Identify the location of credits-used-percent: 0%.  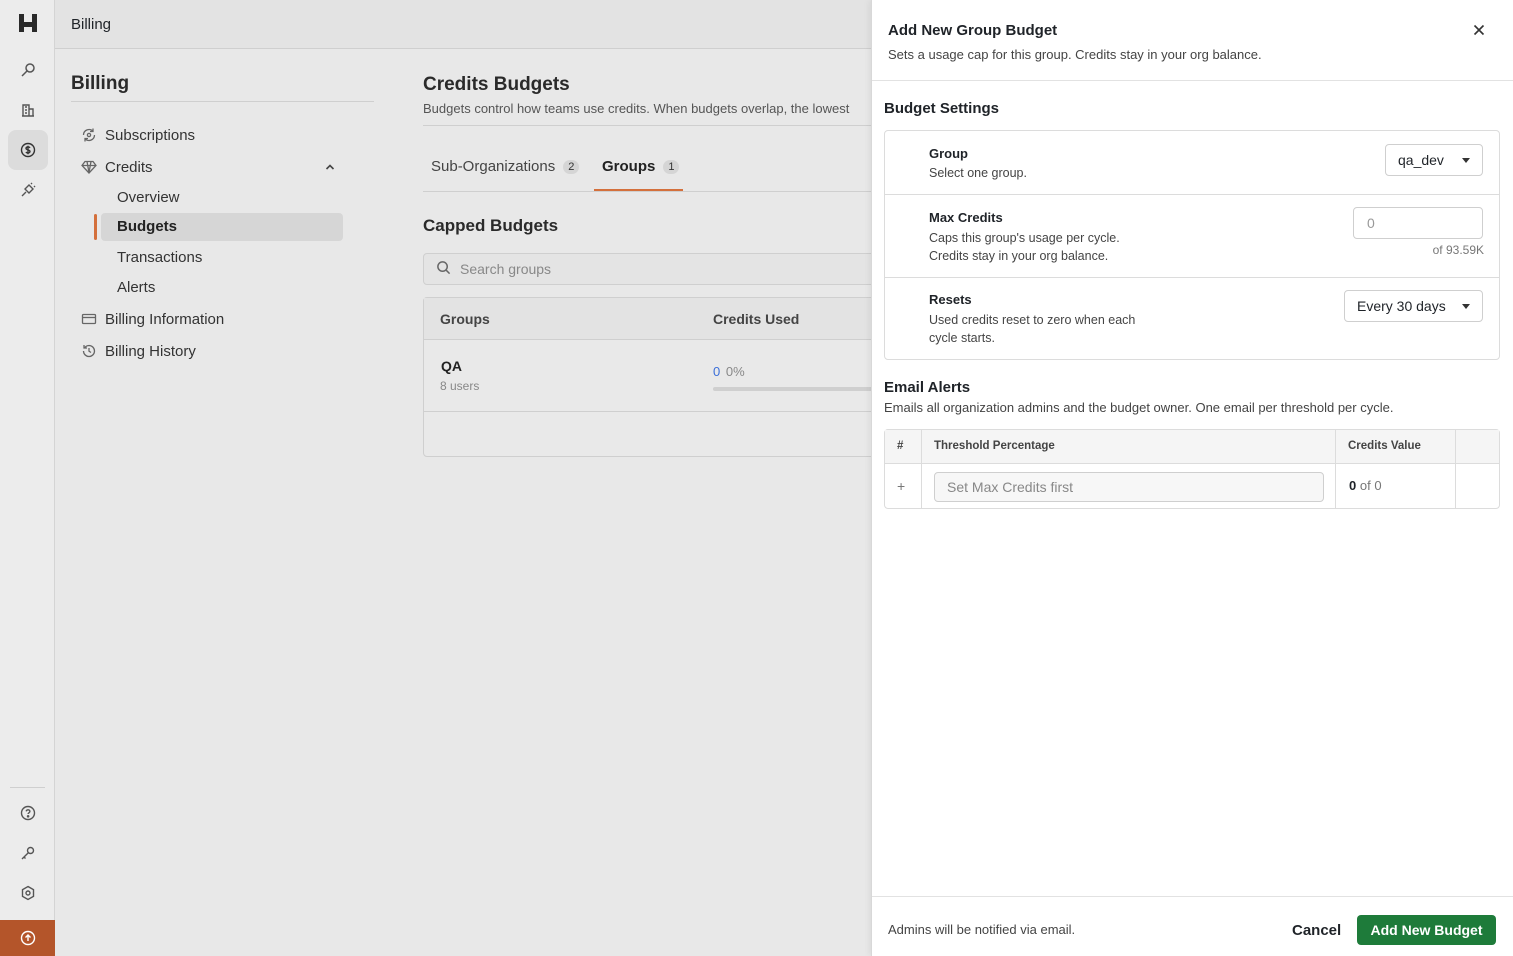
(735, 371).